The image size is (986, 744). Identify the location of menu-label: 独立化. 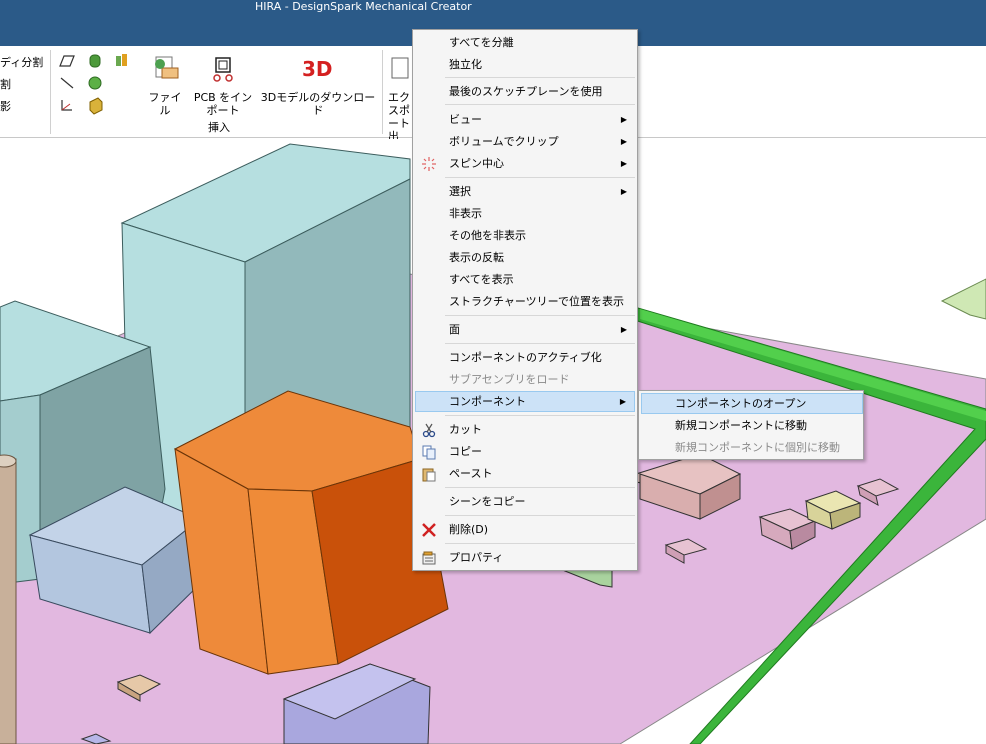
(465, 64).